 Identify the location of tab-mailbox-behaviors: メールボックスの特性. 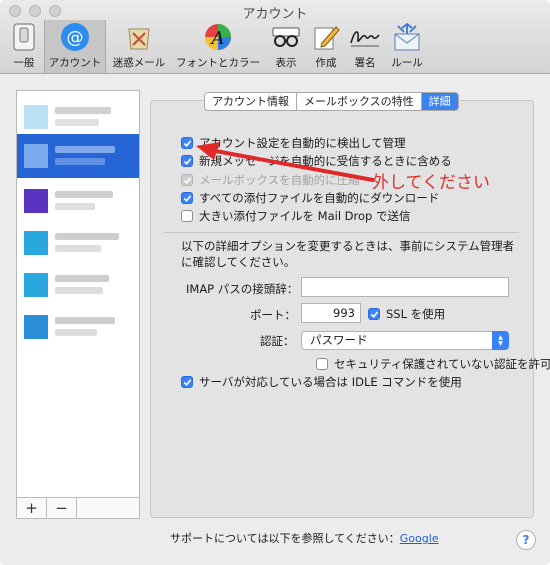
(359, 101).